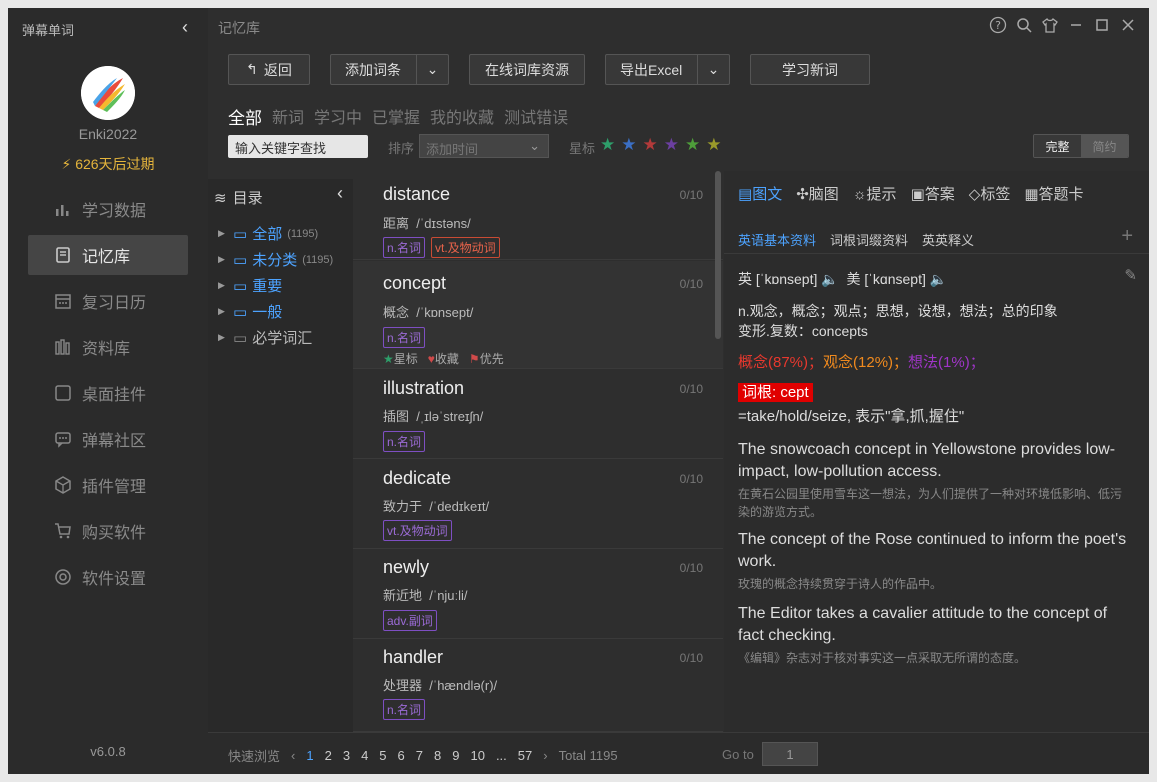 This screenshot has height=782, width=1157. What do you see at coordinates (443, 358) in the screenshot?
I see `favorite-toggle: ♥收藏` at bounding box center [443, 358].